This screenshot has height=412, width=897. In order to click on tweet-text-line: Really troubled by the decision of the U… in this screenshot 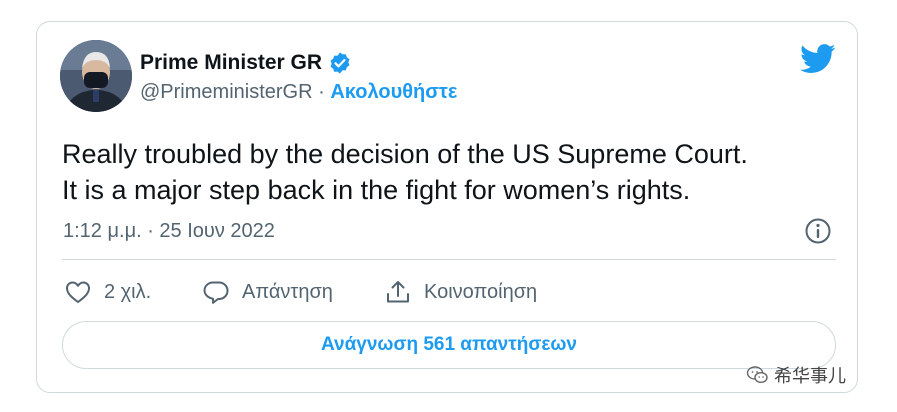, I will do `click(405, 154)`.